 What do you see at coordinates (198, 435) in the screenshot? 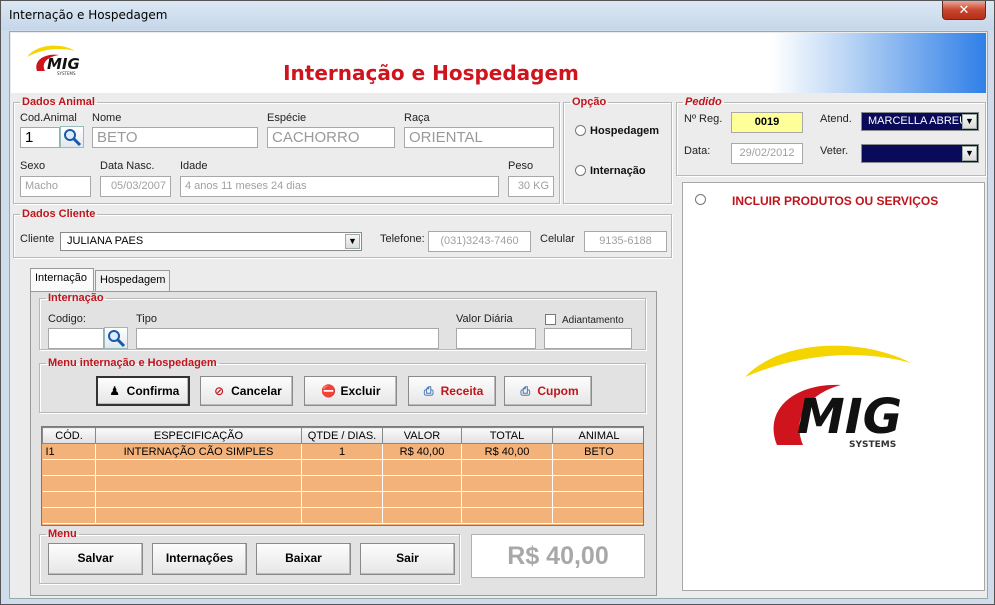
I see `col-especificacao: ESPECIFICAÇÃO` at bounding box center [198, 435].